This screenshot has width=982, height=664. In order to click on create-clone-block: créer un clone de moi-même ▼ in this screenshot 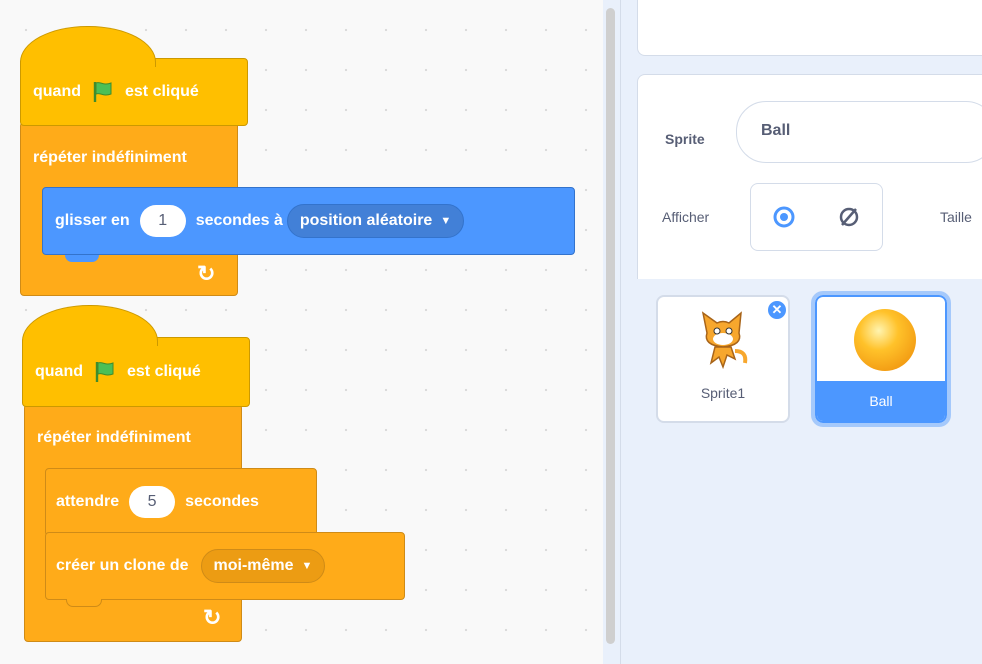, I will do `click(225, 569)`.